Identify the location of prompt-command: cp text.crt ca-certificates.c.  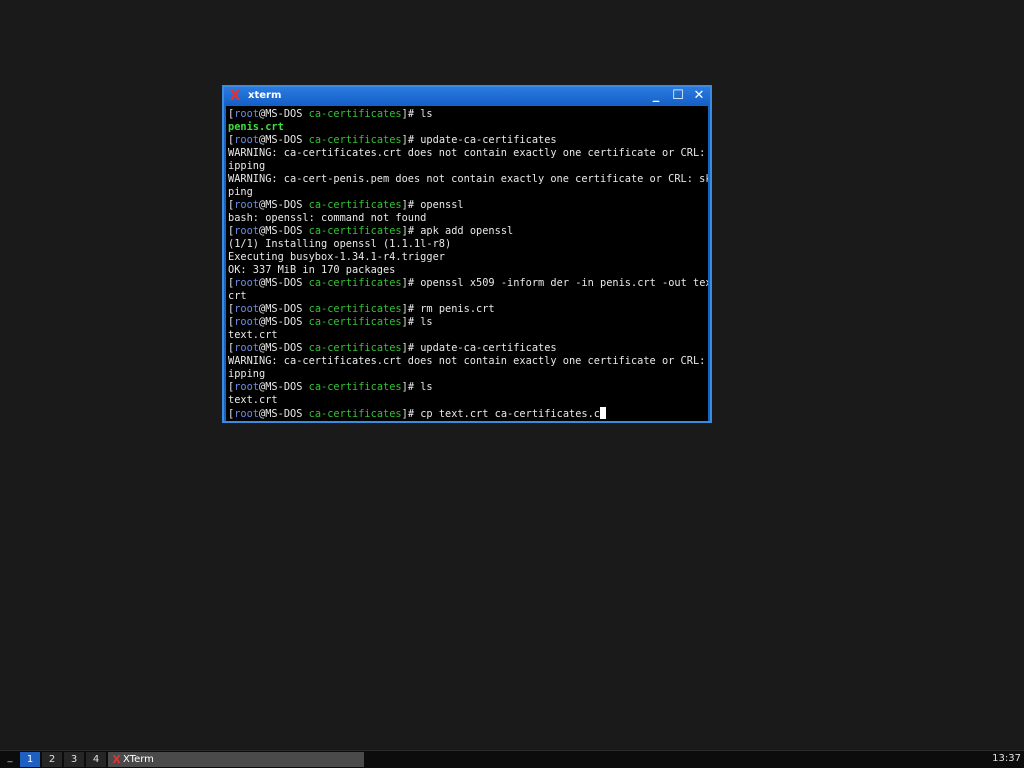
(507, 414).